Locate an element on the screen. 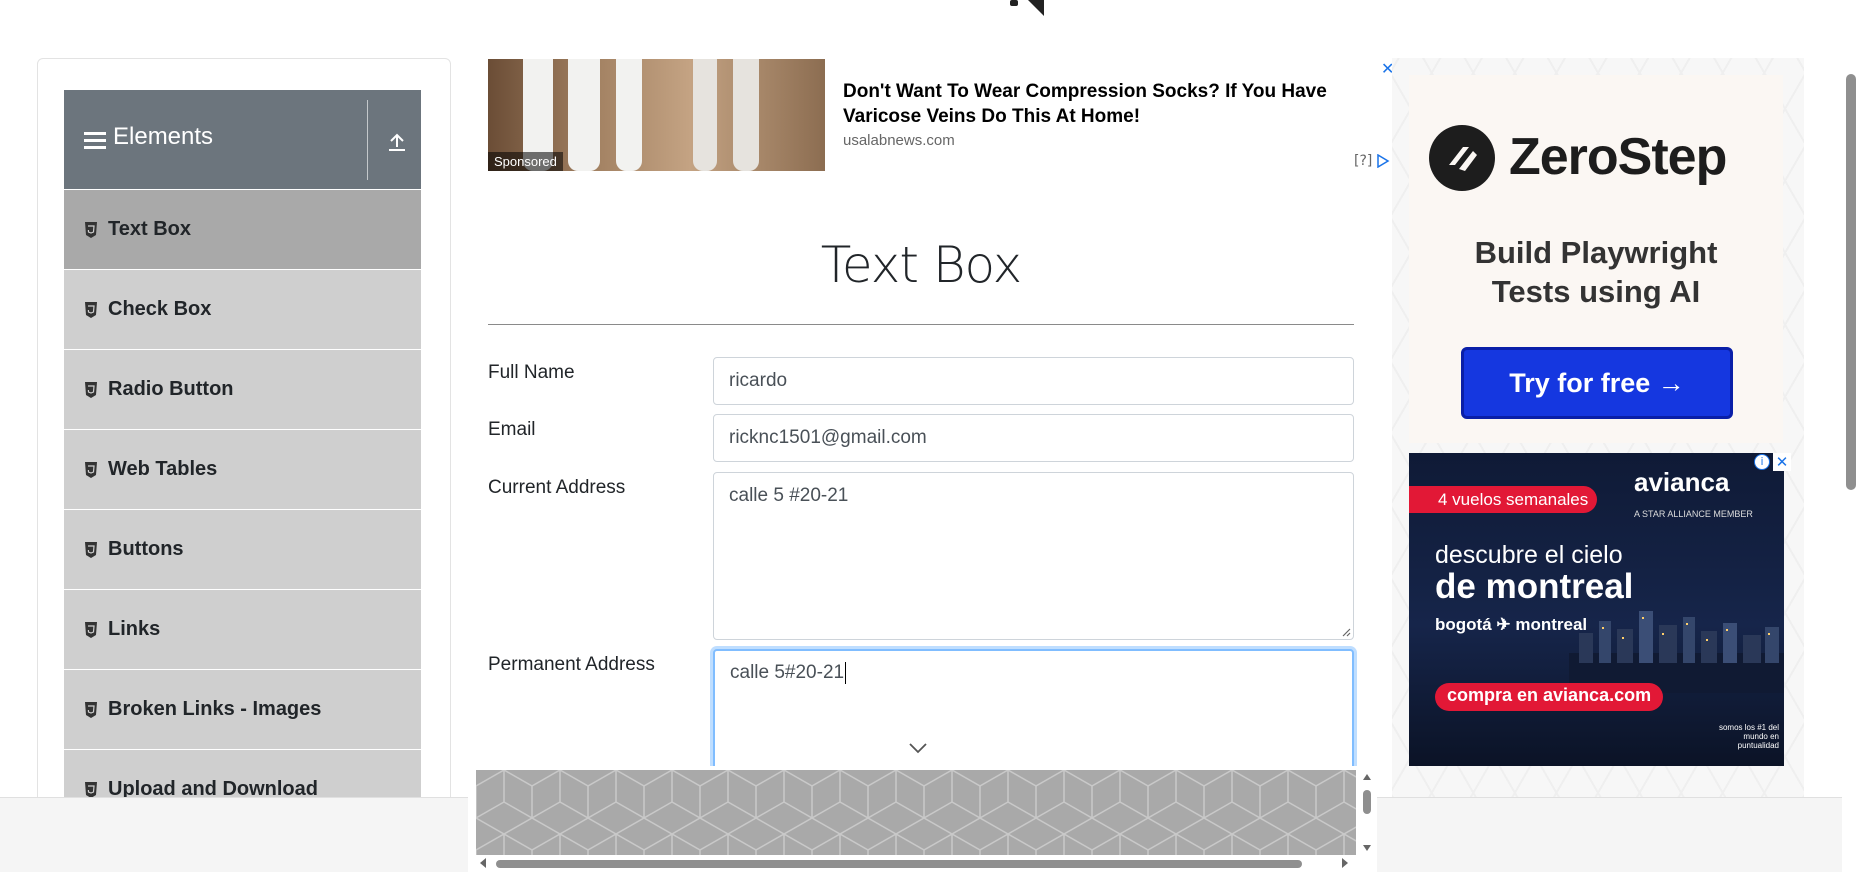  sidebar-item-broken-links: Broken Links - Images is located at coordinates (242, 710).